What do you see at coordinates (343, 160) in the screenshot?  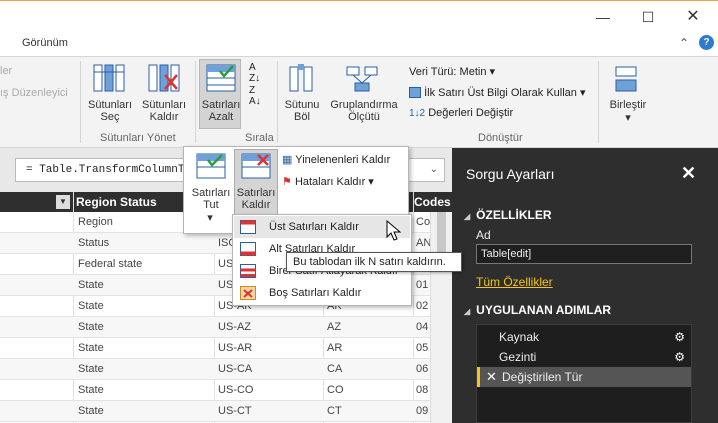 I see `remove-duplicates-label: Yinelenenleri Kaldır` at bounding box center [343, 160].